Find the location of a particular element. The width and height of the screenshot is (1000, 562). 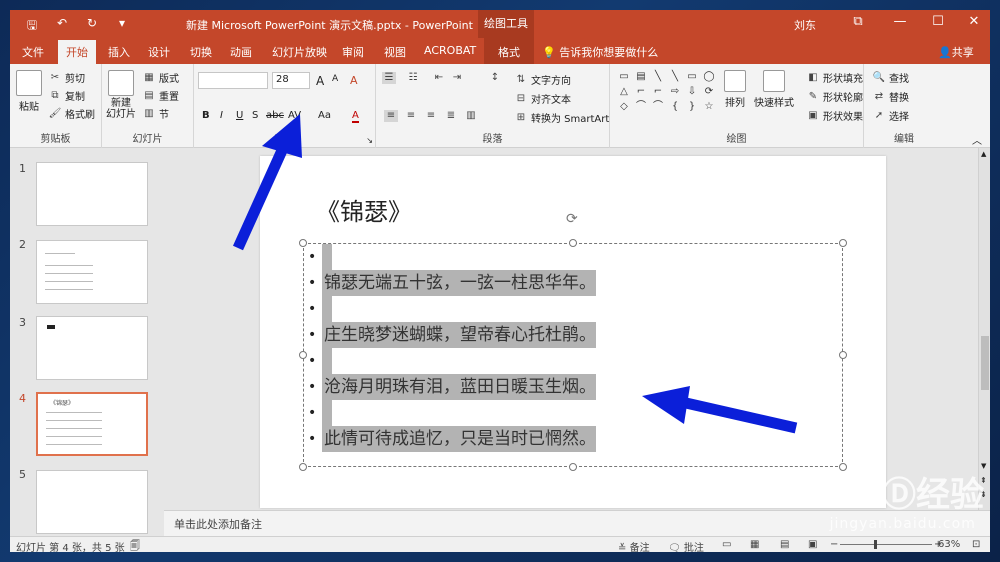

arrow-up-annotation is located at coordinates (267, 182).